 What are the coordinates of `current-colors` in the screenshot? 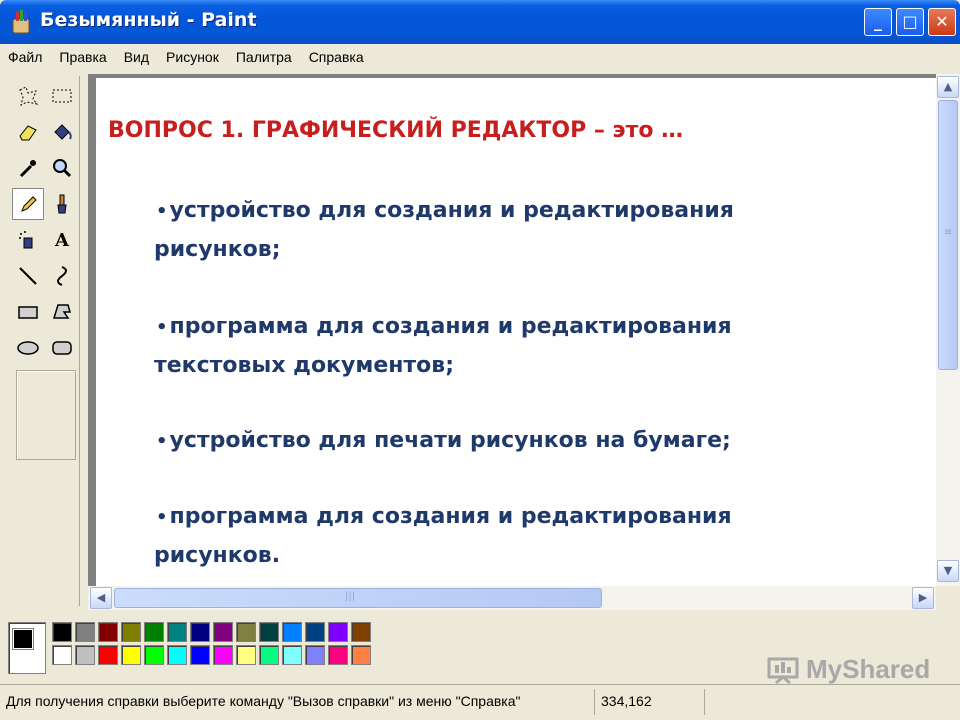 It's located at (27, 648).